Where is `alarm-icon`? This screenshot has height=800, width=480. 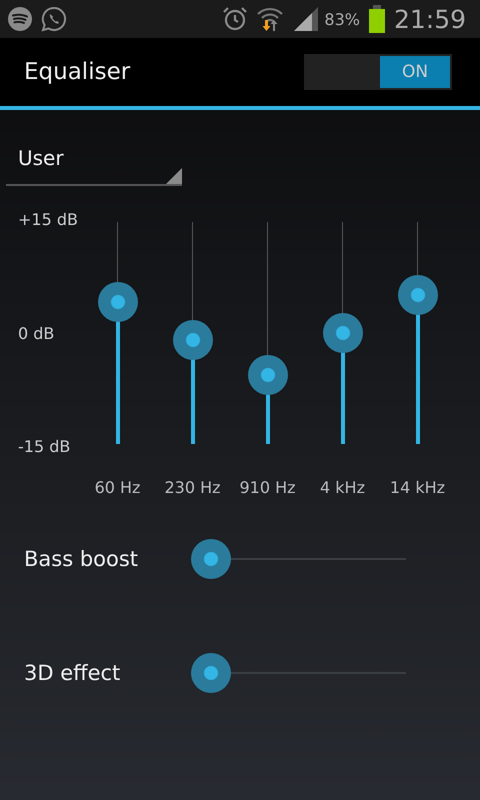
alarm-icon is located at coordinates (235, 19).